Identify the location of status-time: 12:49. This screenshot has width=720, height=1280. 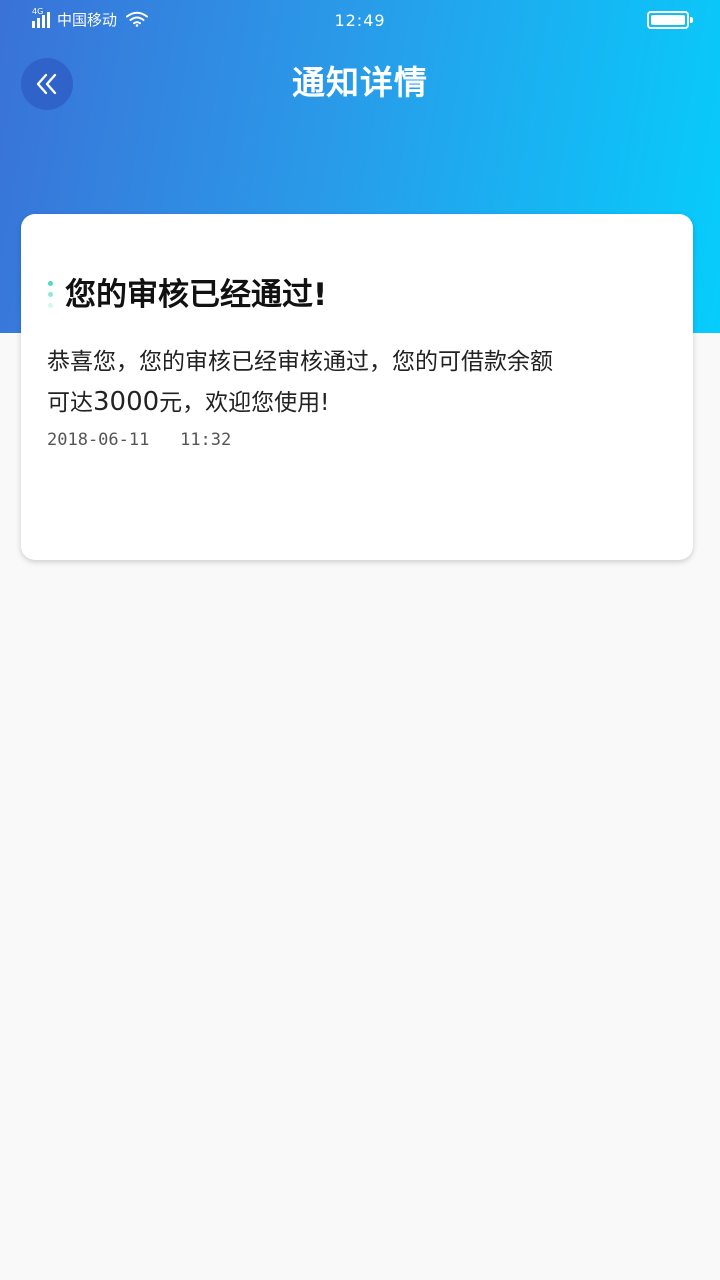
(360, 20).